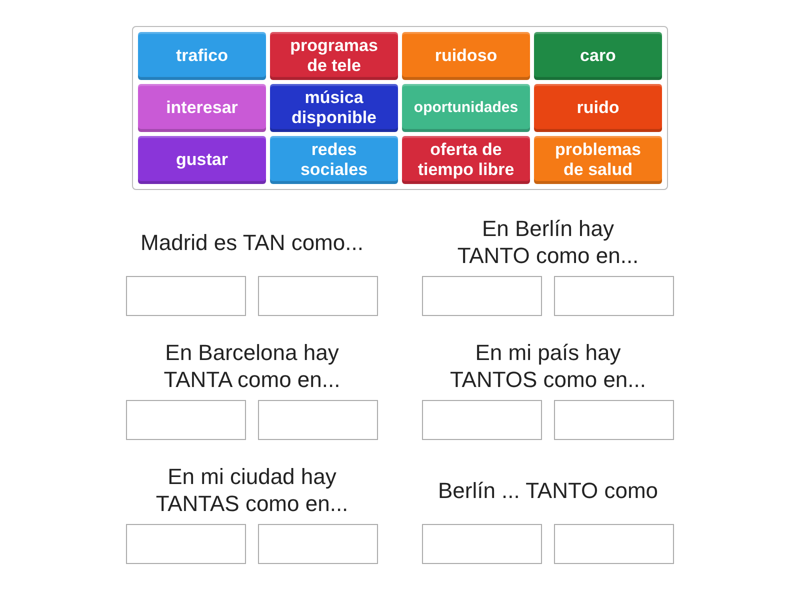  I want to click on answer-tile: problemas de salud, so click(598, 160).